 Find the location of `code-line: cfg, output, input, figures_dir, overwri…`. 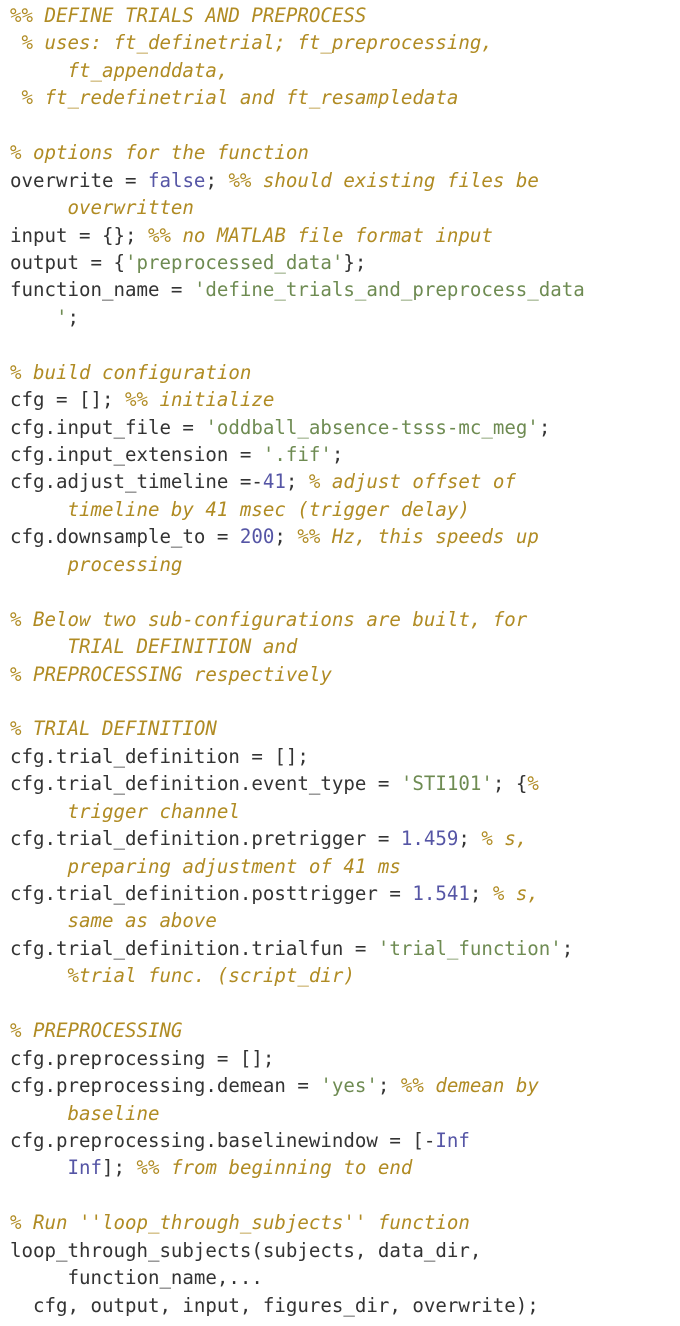

code-line: cfg, output, input, figures_dir, overwri… is located at coordinates (340, 1305).